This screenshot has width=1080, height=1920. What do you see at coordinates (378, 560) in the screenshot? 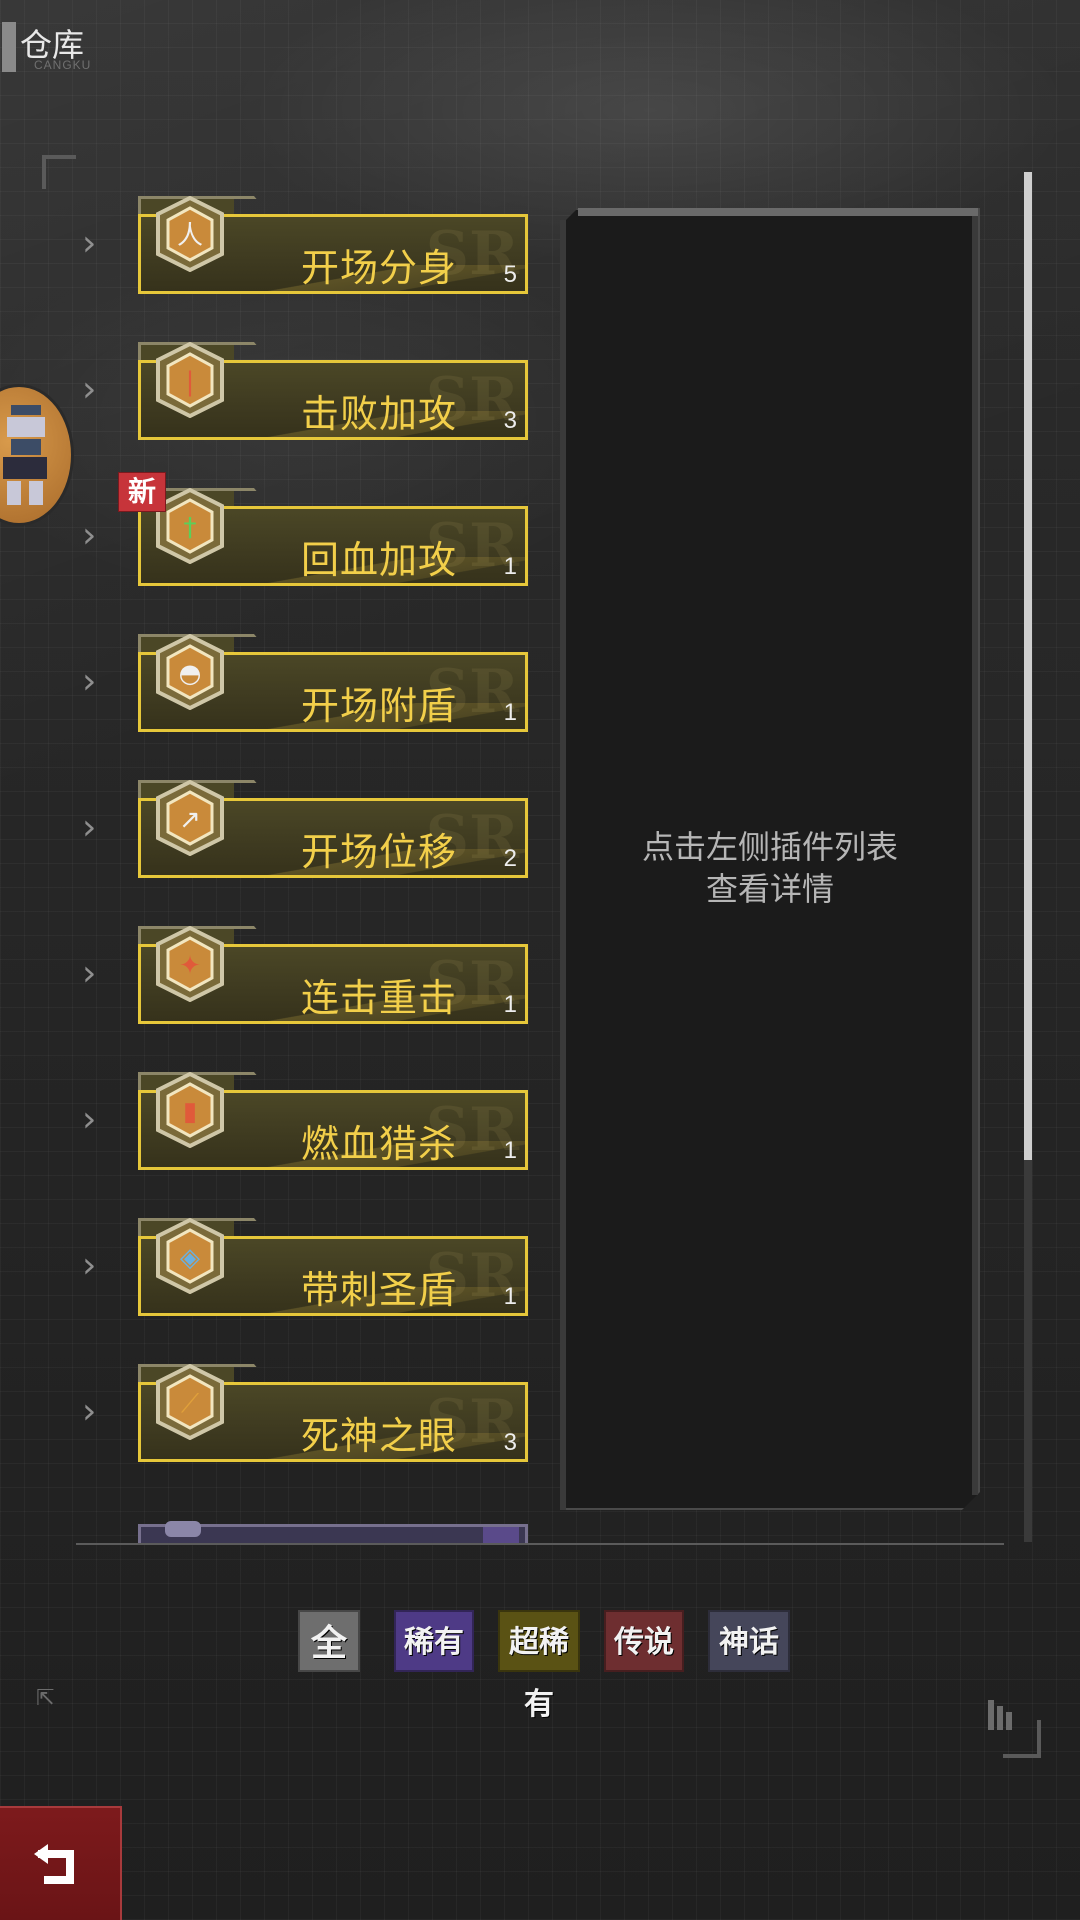
I see `plugin-name: 回血加攻` at bounding box center [378, 560].